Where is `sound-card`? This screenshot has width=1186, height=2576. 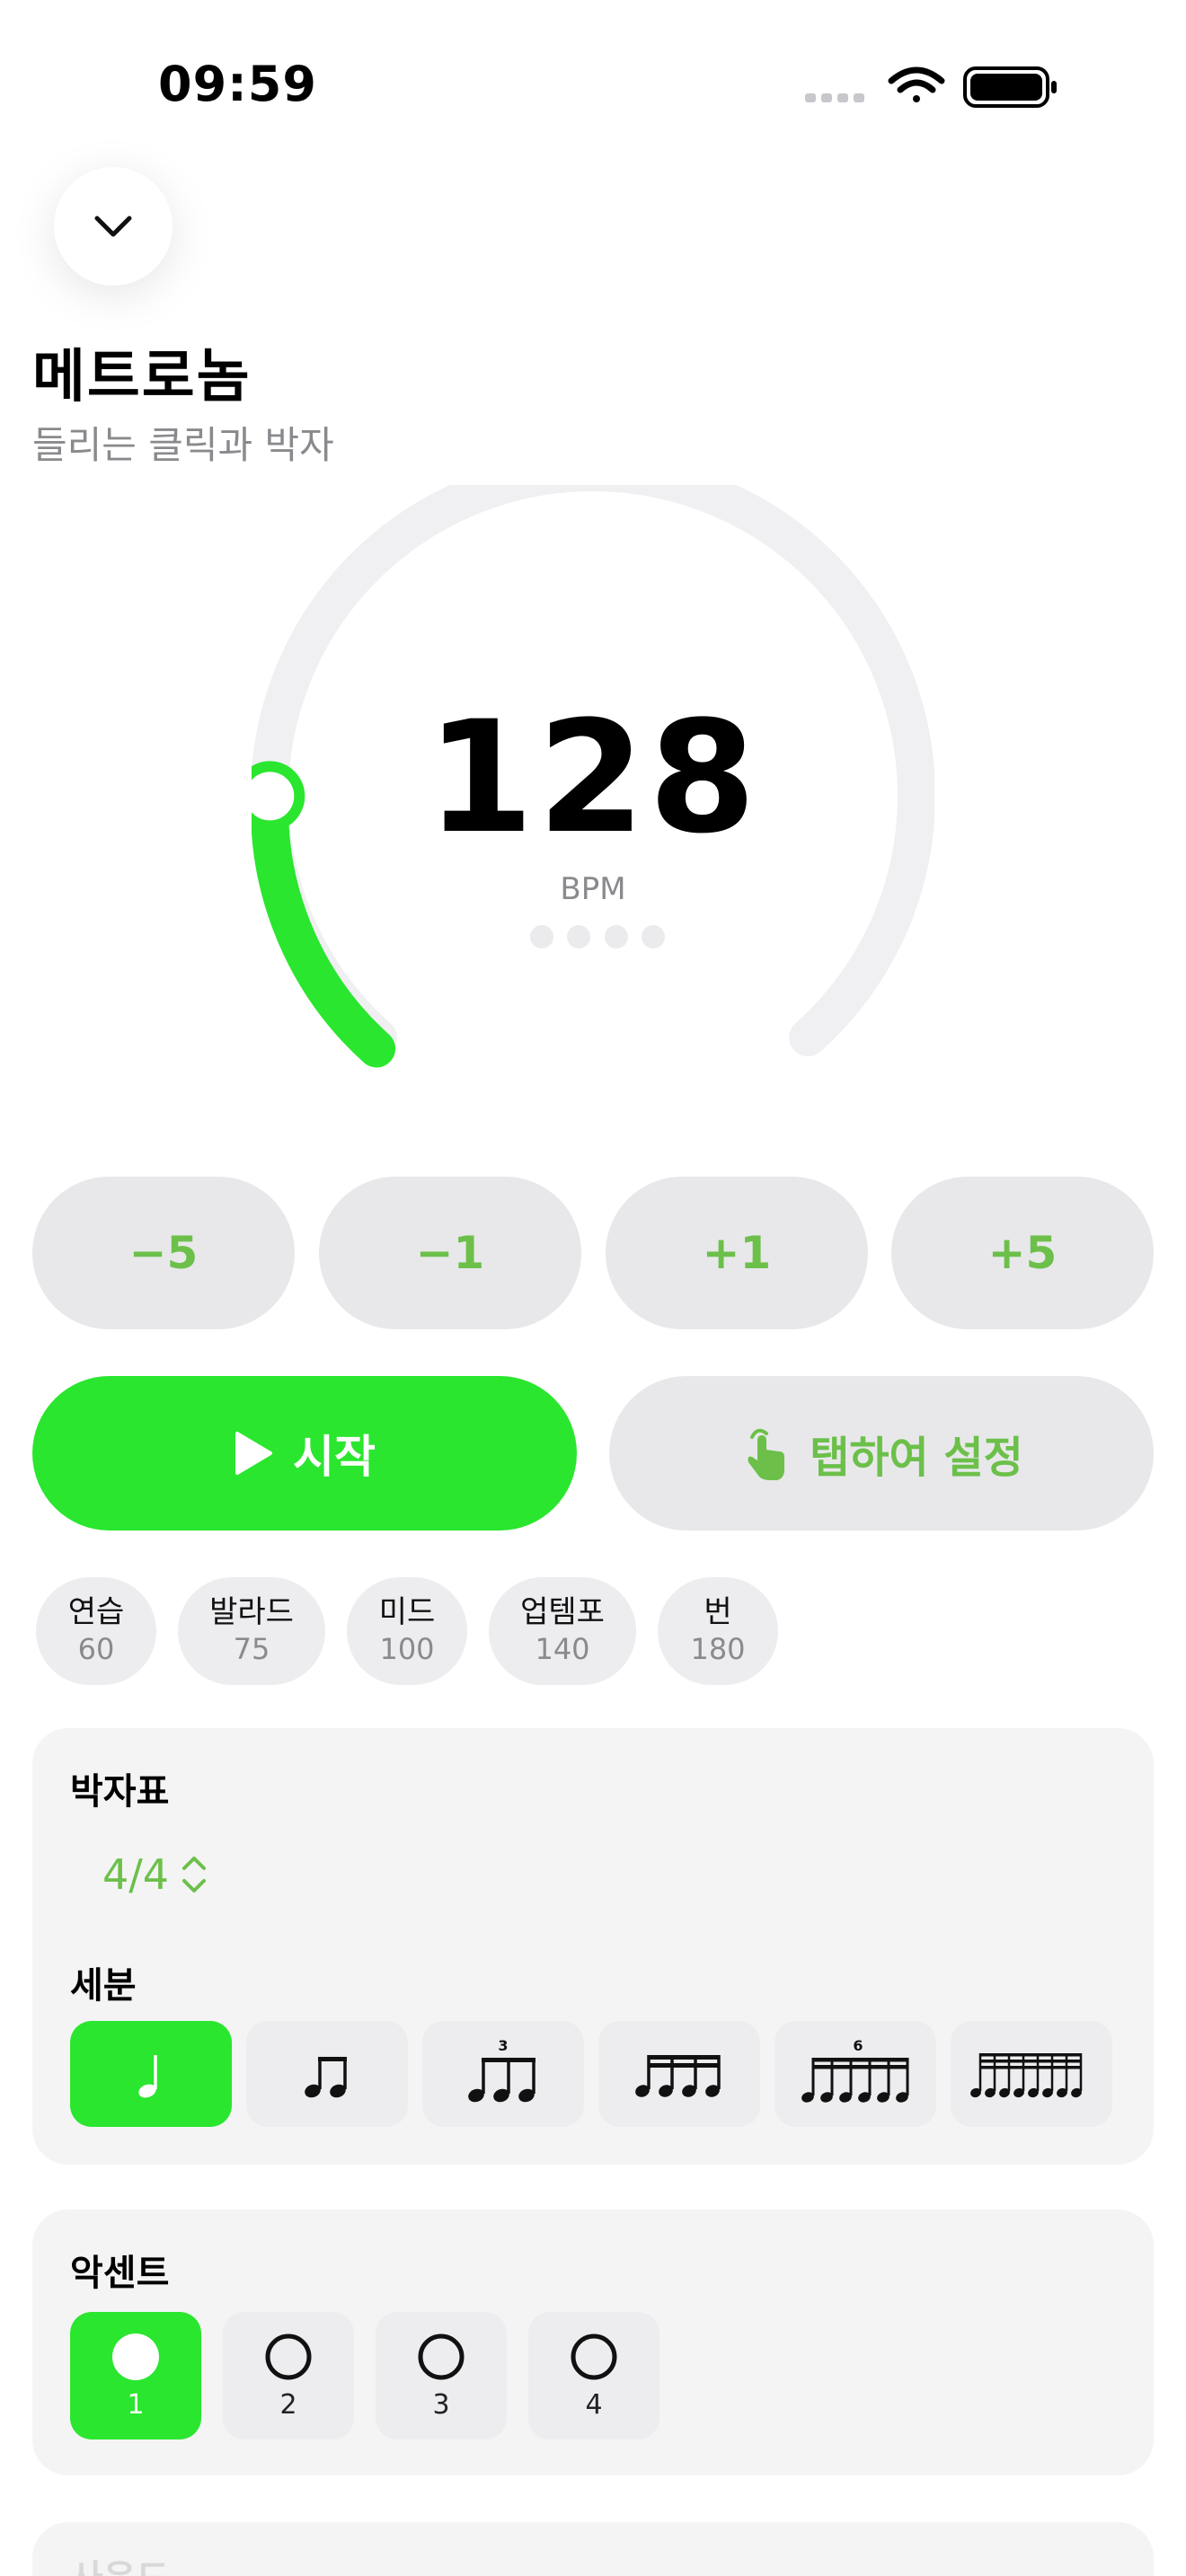
sound-card is located at coordinates (593, 2549).